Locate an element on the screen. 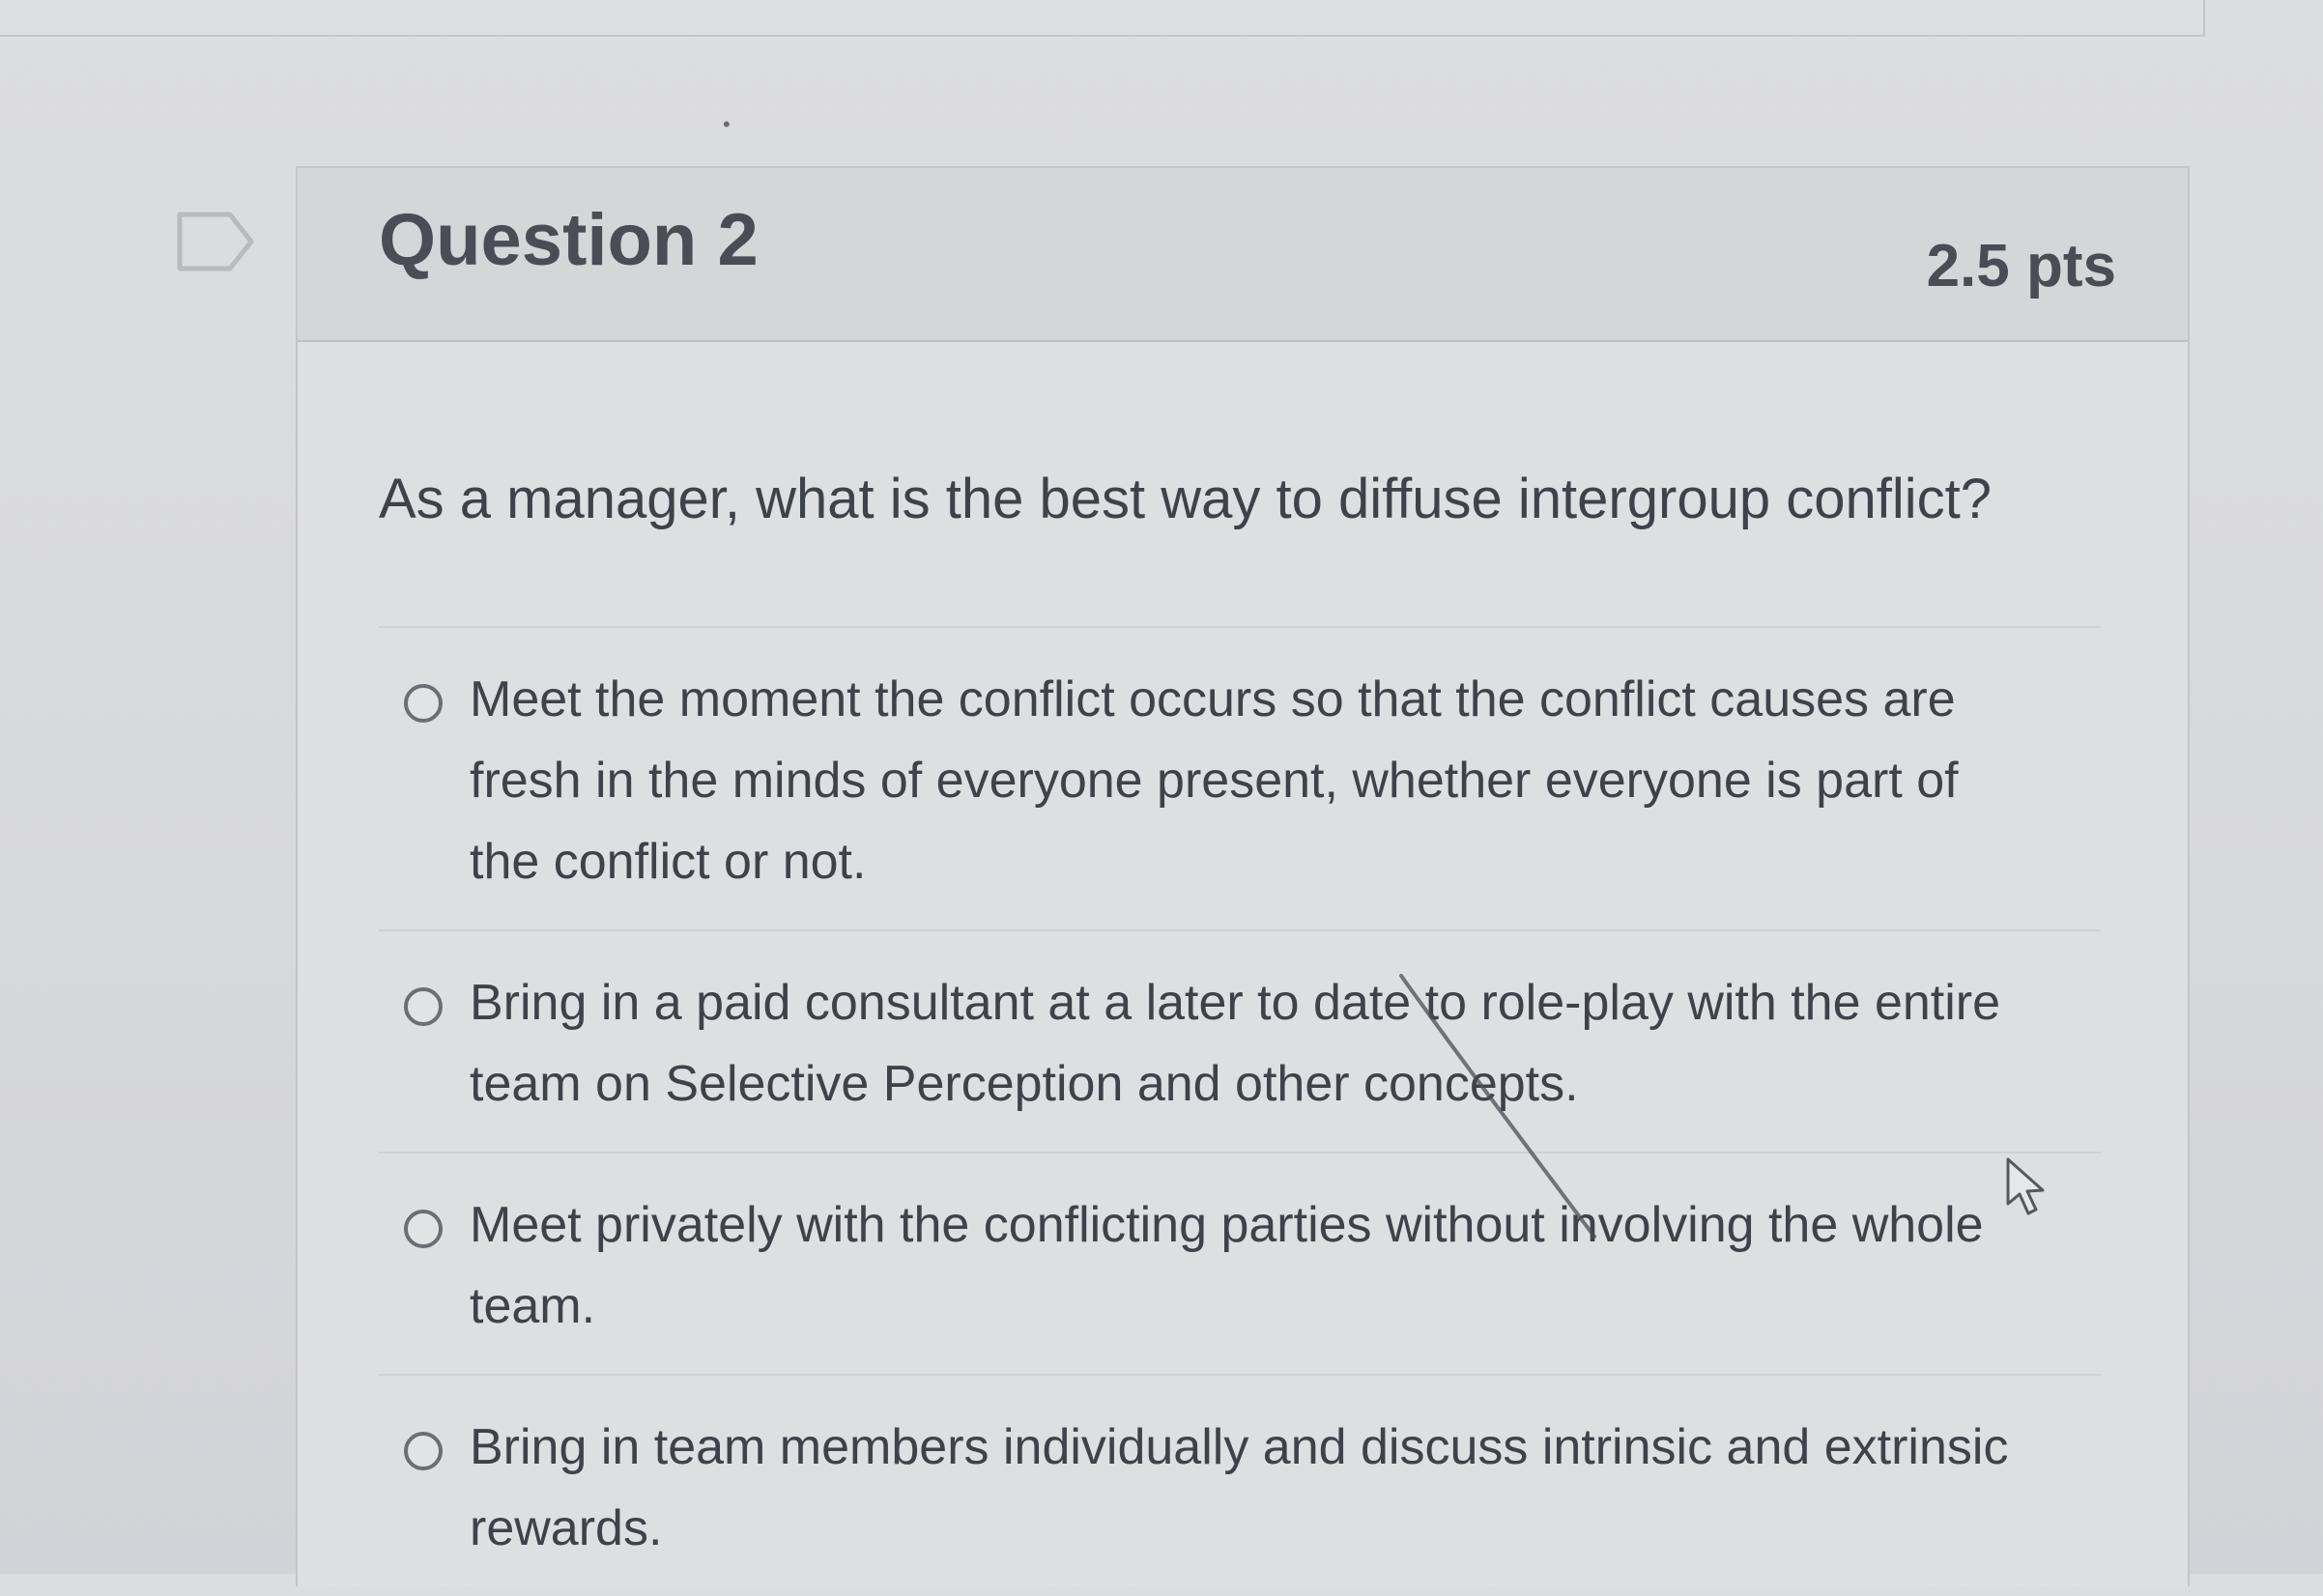 The height and width of the screenshot is (1596, 2323). question-points: 2.5 pts is located at coordinates (2021, 265).